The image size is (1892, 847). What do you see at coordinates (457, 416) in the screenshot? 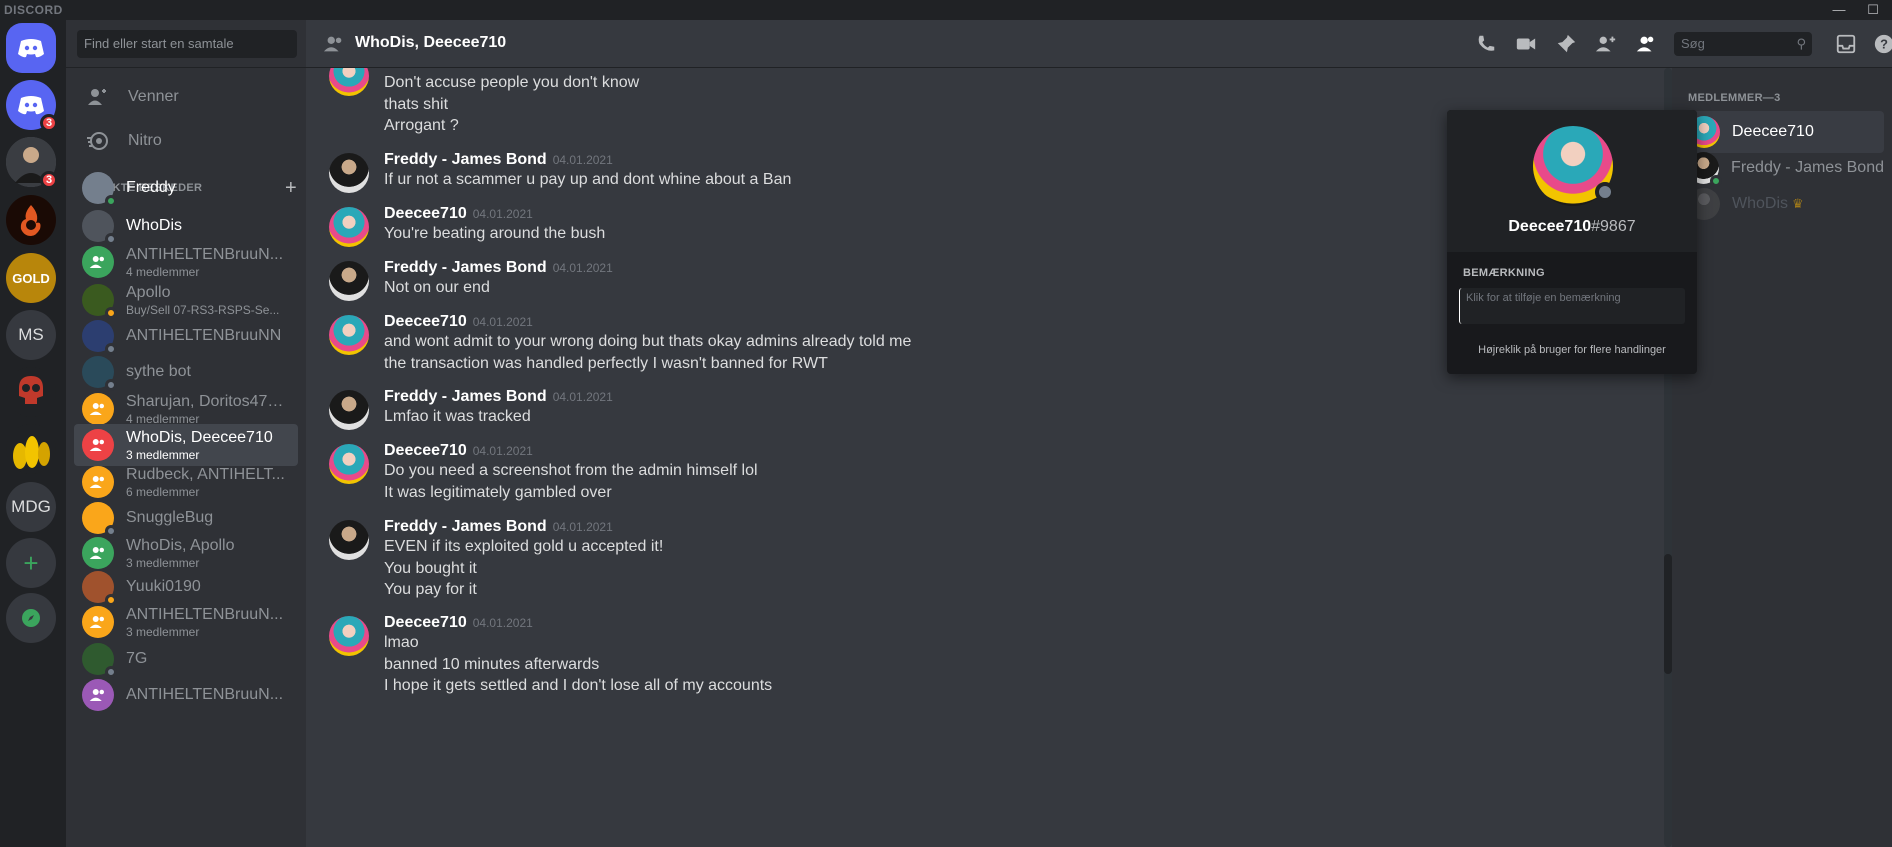
I see `message-text: Lmfao it was tracked` at bounding box center [457, 416].